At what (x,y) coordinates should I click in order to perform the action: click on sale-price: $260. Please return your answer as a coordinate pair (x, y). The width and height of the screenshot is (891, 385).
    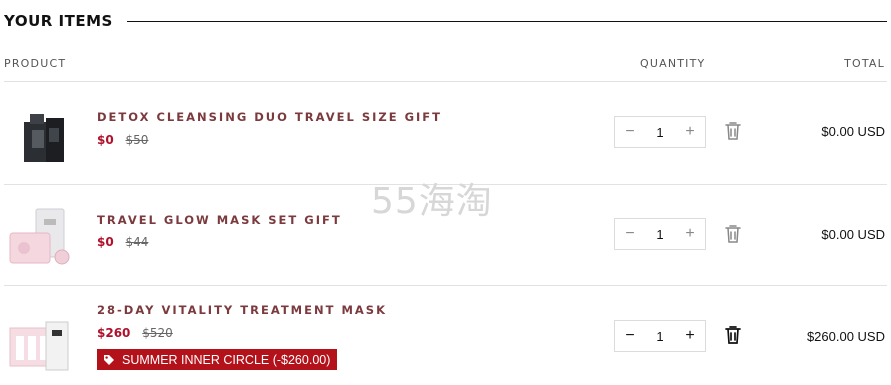
    Looking at the image, I should click on (114, 333).